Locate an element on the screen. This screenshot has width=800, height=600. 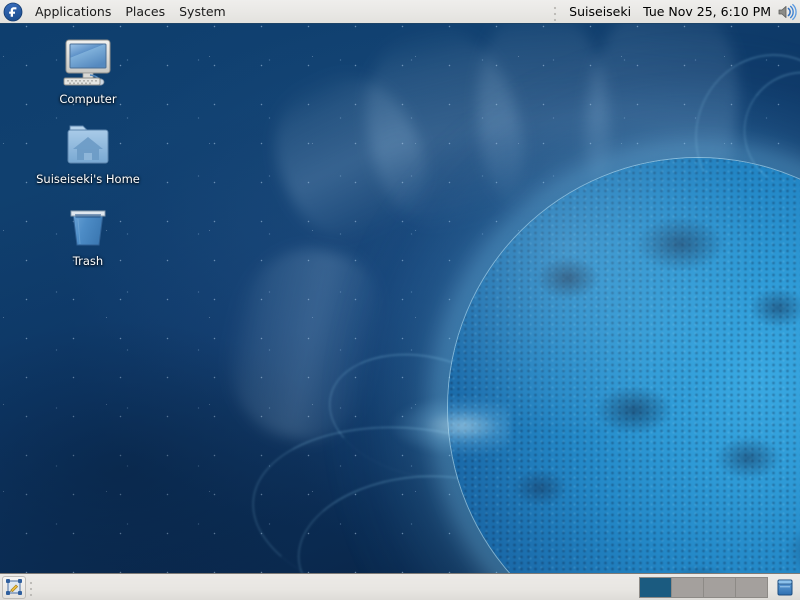
desktop-icon-computer: Computer is located at coordinates (88, 74).